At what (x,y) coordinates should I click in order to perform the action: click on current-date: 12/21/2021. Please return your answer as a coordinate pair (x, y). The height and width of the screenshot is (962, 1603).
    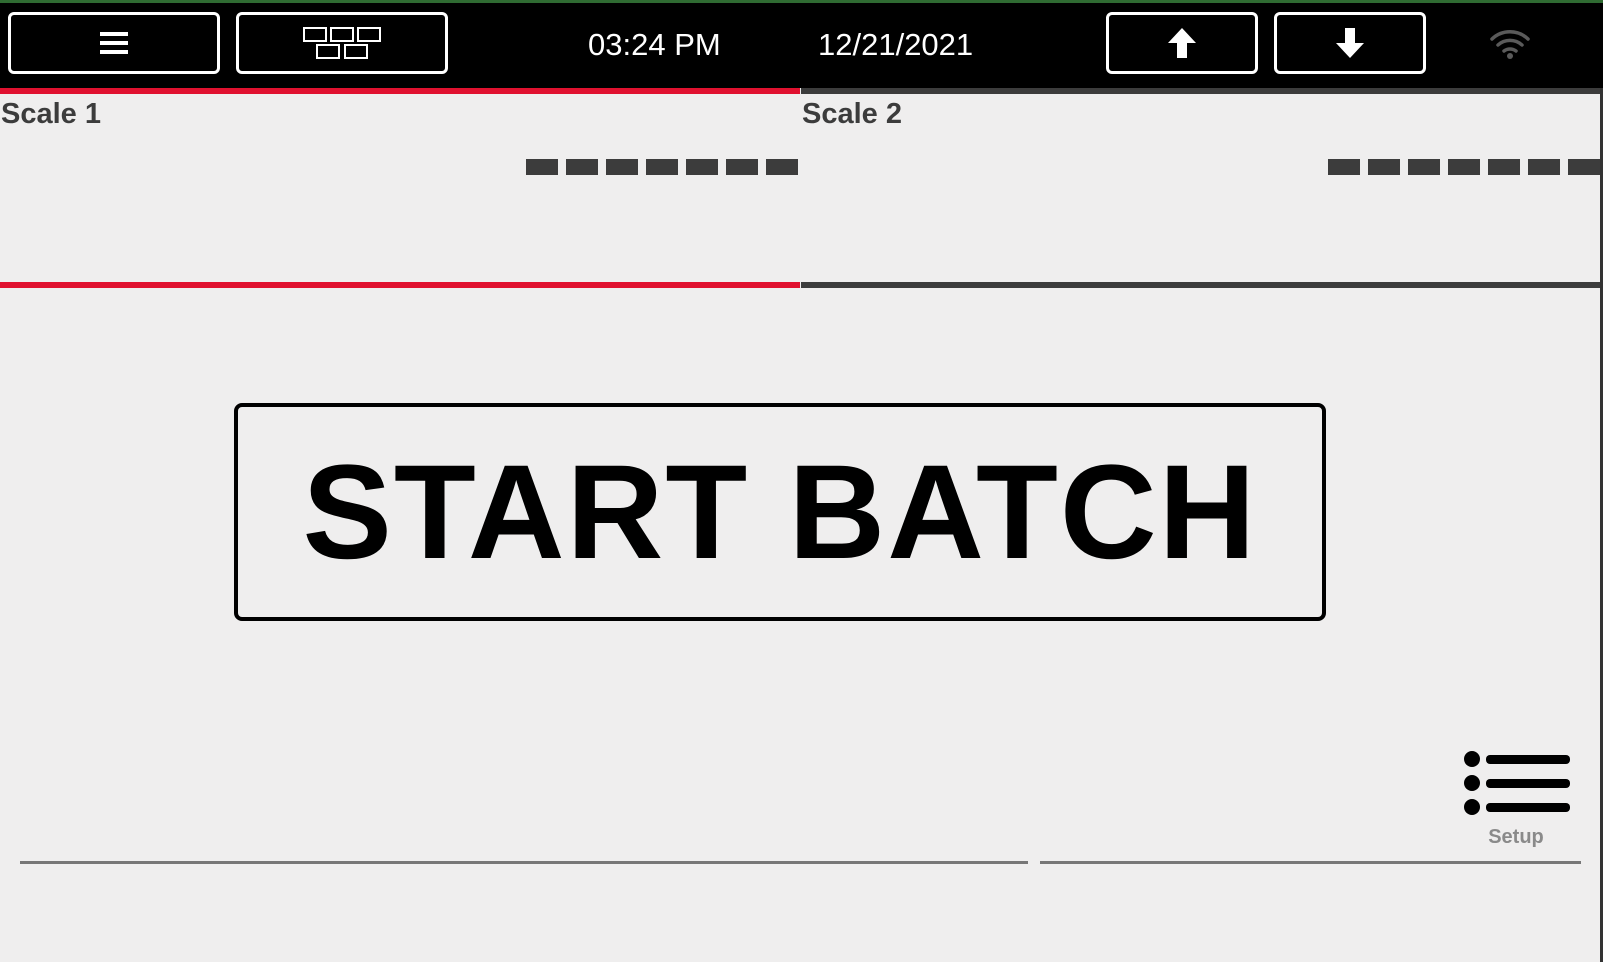
    Looking at the image, I should click on (896, 44).